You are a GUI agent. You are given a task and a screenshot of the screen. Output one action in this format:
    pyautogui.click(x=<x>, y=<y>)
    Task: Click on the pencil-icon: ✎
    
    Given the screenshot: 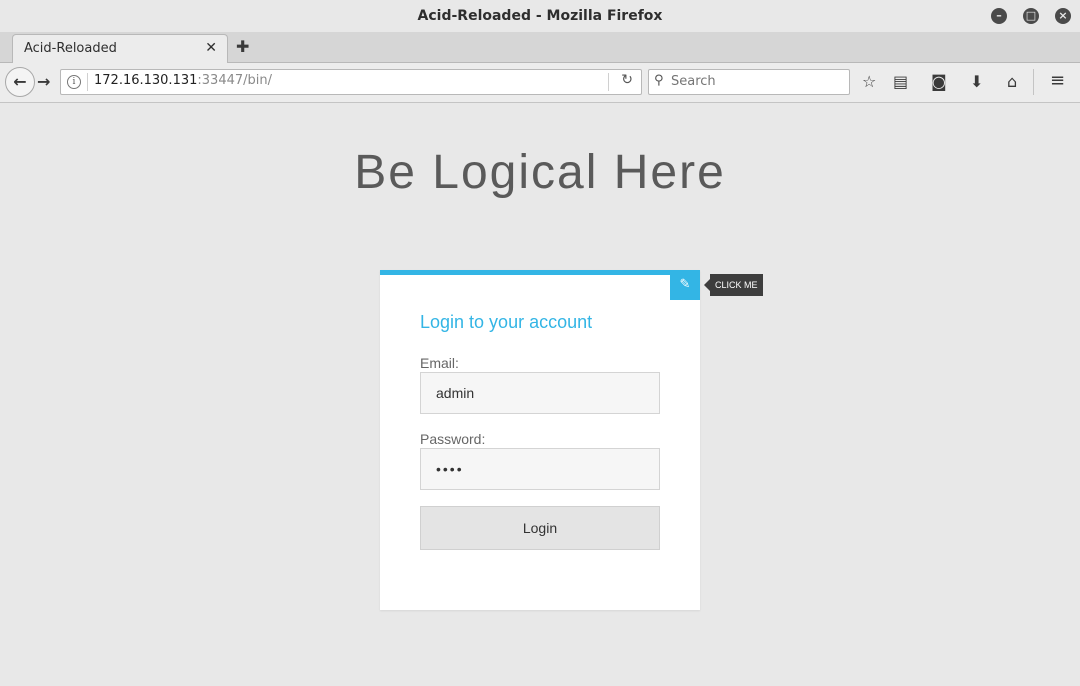 What is the action you would take?
    pyautogui.click(x=685, y=285)
    